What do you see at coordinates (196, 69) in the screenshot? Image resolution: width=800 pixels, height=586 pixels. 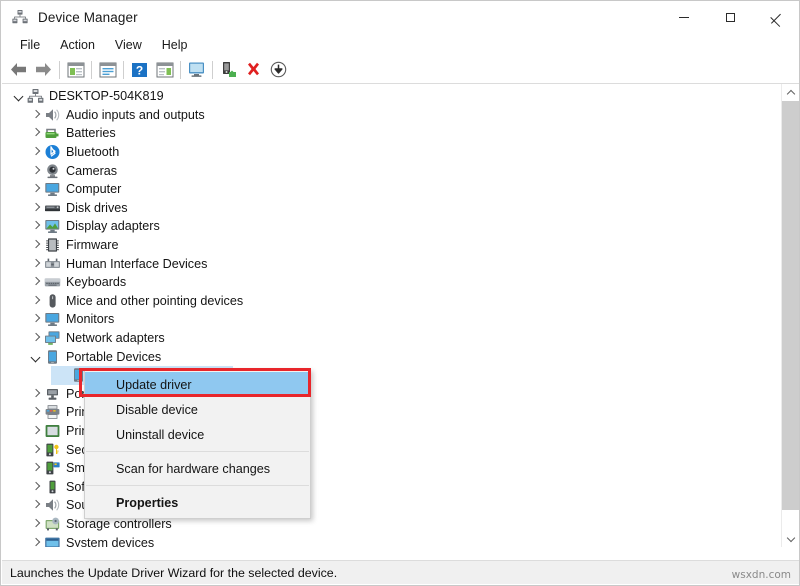 I see `scan-for-hardware-changes-icon` at bounding box center [196, 69].